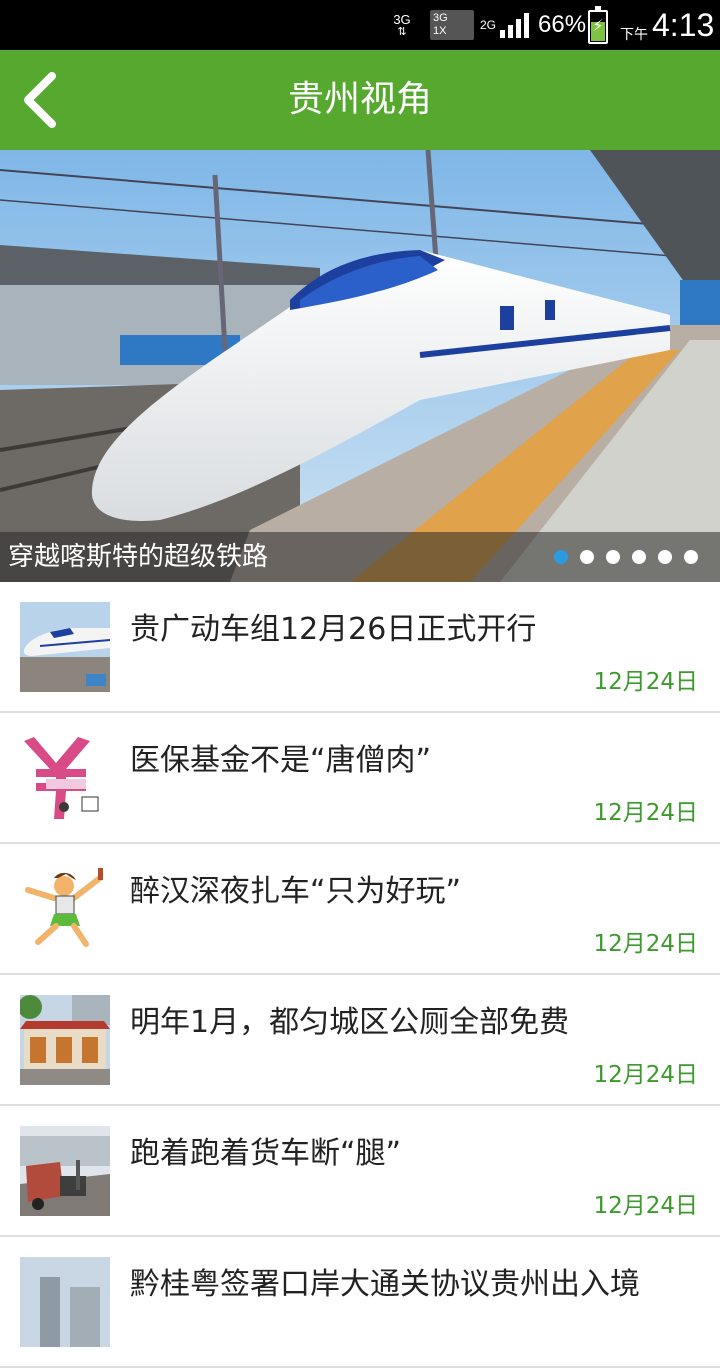  I want to click on banner-caption: 穿越喀斯特的超级铁路, so click(138, 557).